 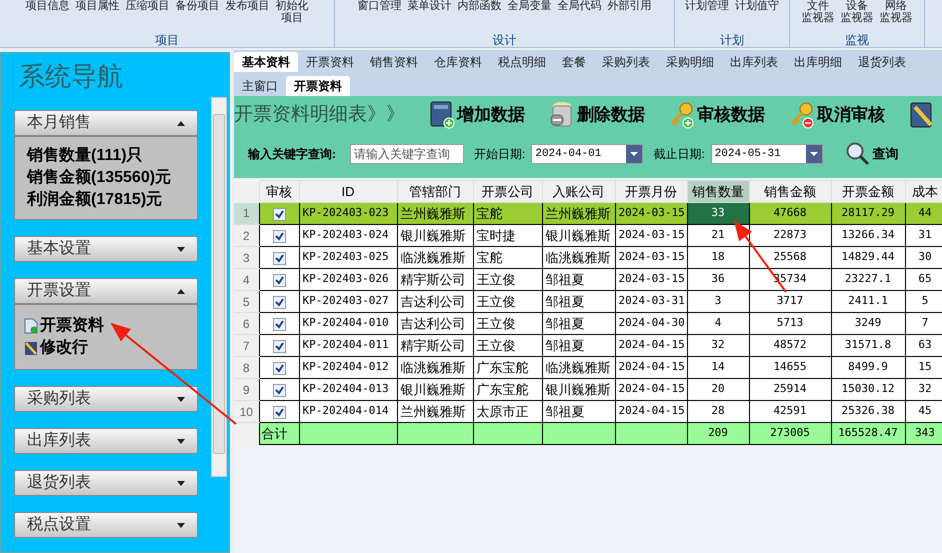 What do you see at coordinates (718, 367) in the screenshot?
I see `table-cell: 14` at bounding box center [718, 367].